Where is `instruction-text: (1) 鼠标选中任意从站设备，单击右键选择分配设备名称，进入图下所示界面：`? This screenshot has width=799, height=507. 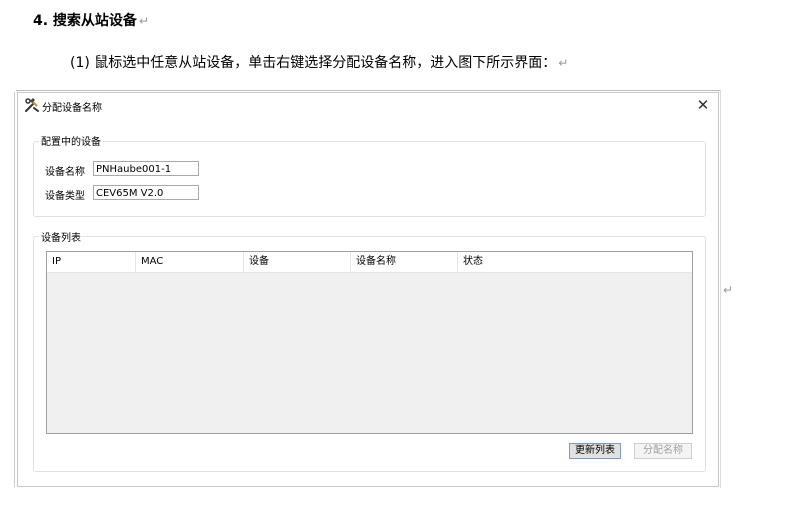
instruction-text: (1) 鼠标选中任意从站设备，单击右键选择分配设备名称，进入图下所示界面： is located at coordinates (313, 63).